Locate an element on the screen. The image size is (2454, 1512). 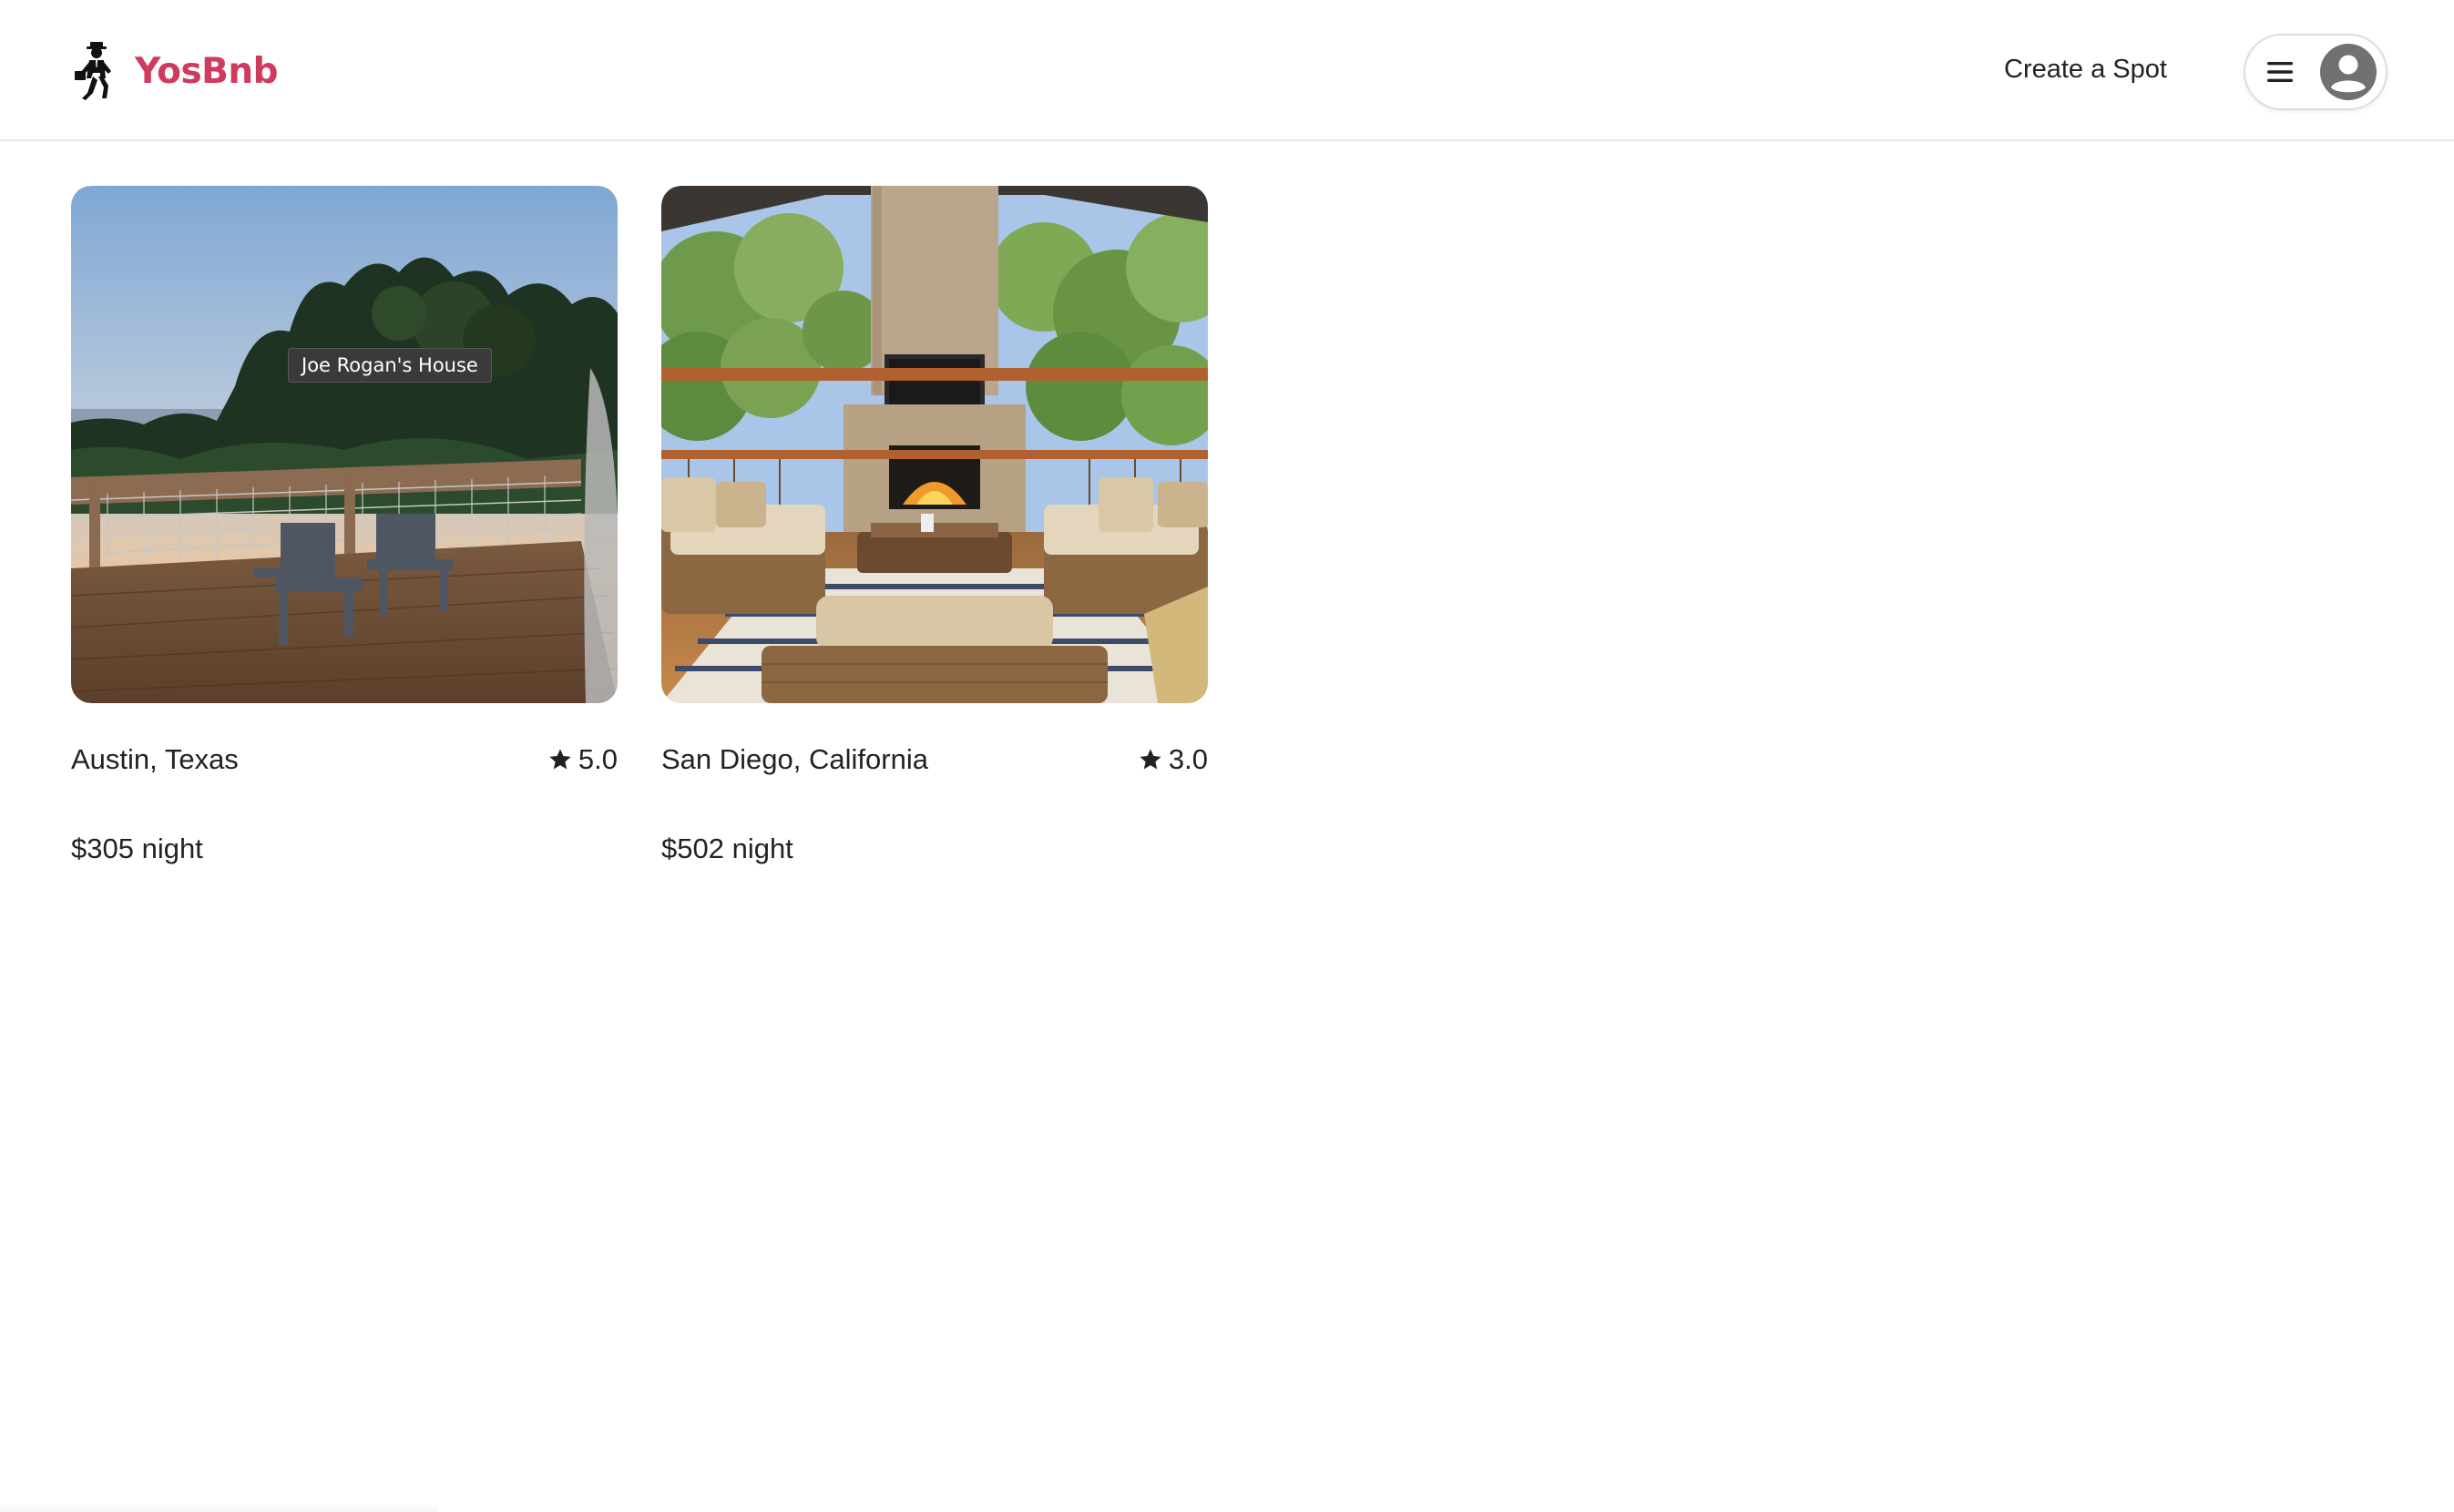
home-logo-link: YosBnb is located at coordinates (176, 71).